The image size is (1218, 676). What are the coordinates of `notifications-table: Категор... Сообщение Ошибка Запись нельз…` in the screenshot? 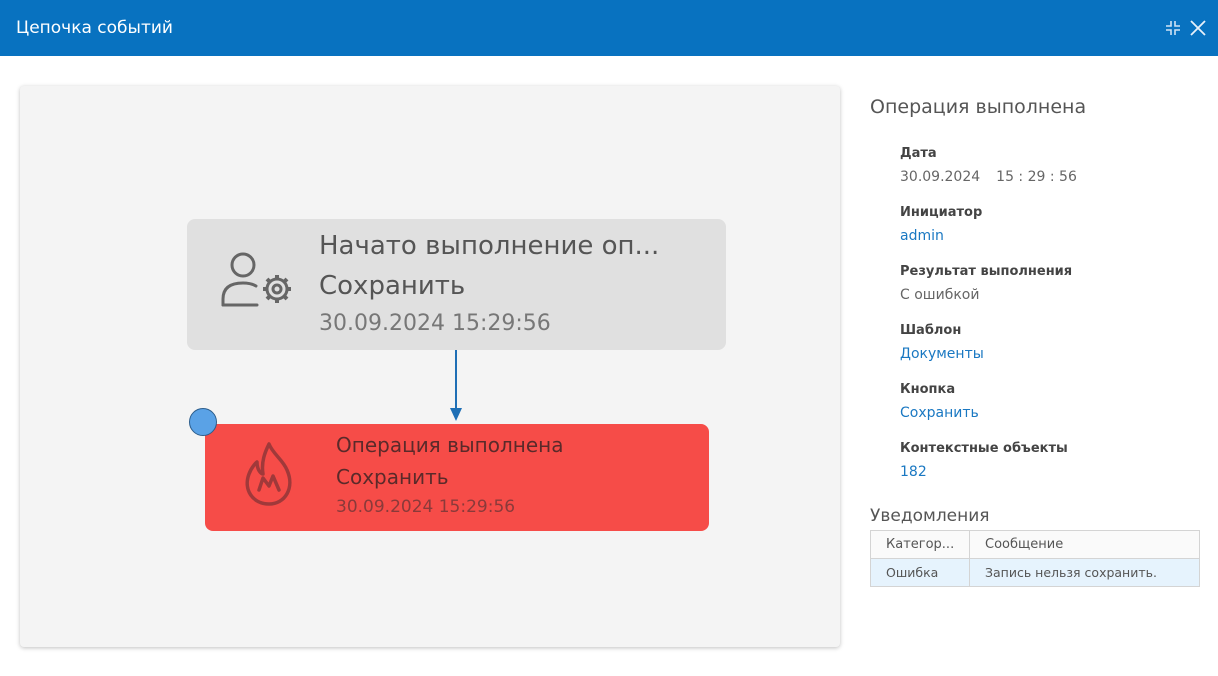 It's located at (1035, 558).